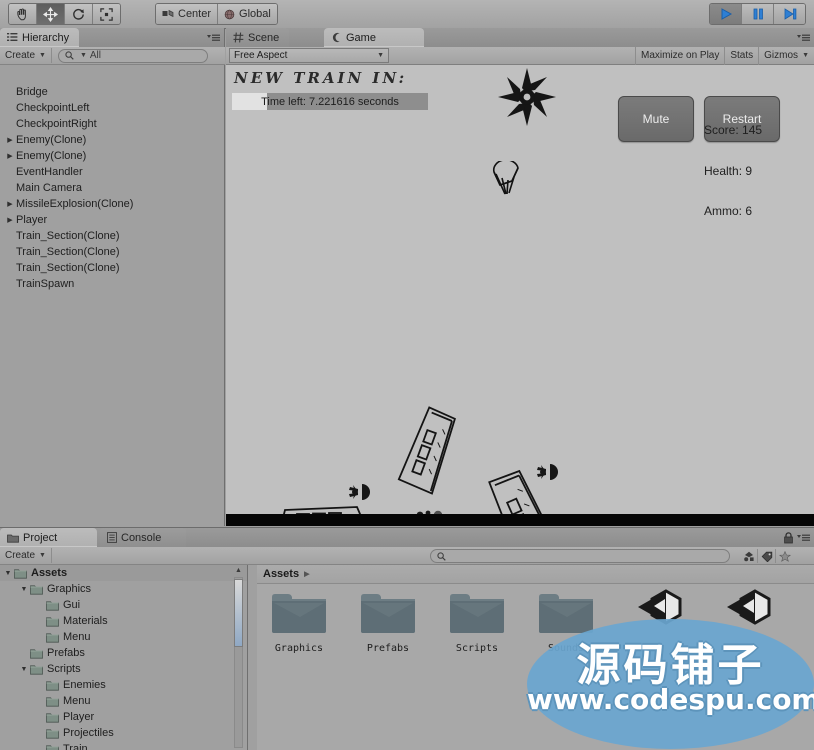 The height and width of the screenshot is (750, 814). Describe the element at coordinates (535, 574) in the screenshot. I see `breadcrumb: Assets ▶` at that location.